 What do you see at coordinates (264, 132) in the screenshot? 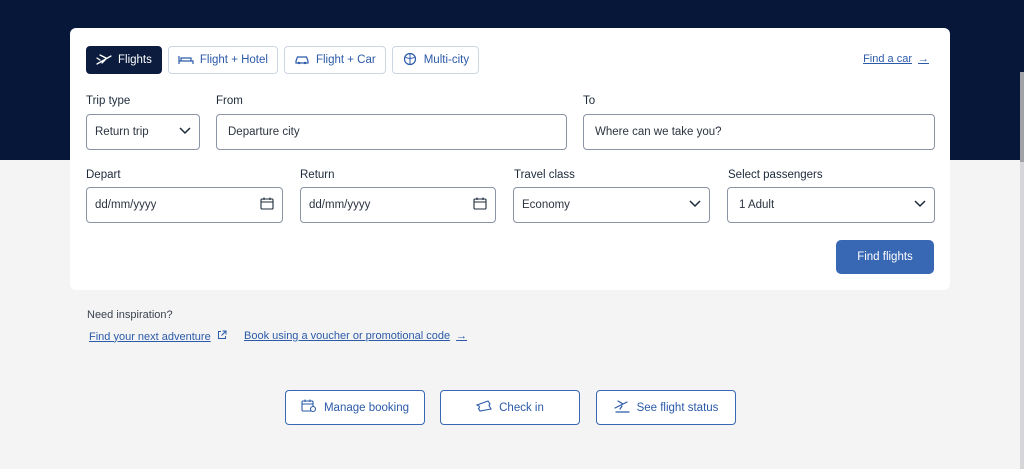
I see `from-placeholder: Departure city` at bounding box center [264, 132].